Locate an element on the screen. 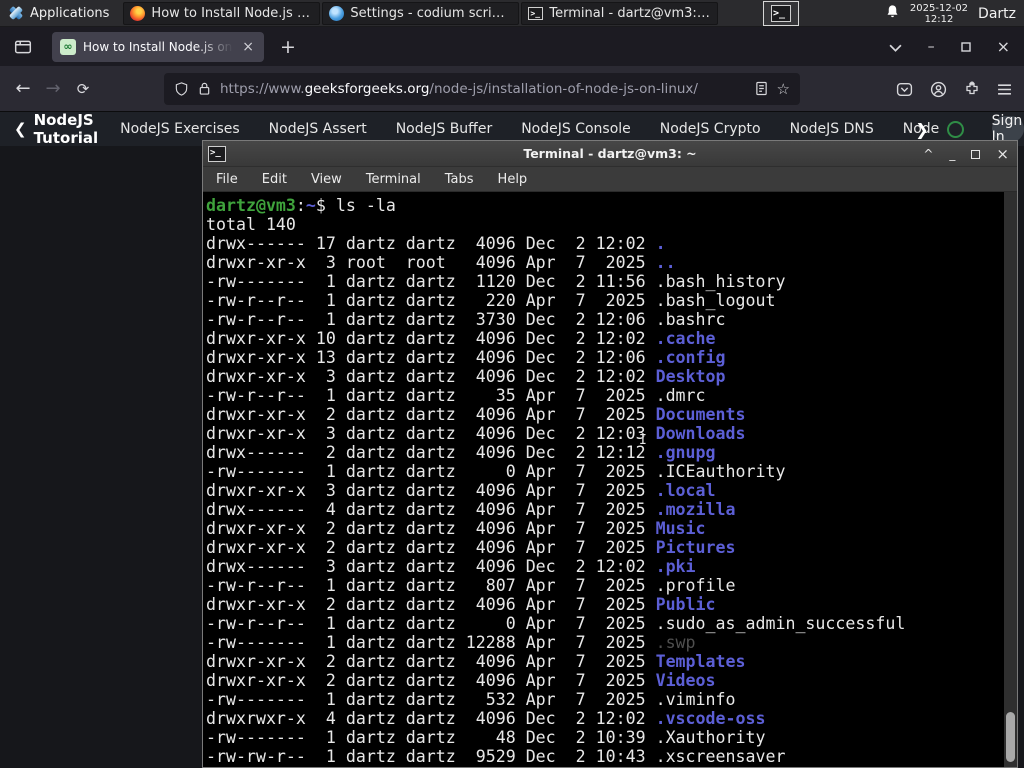 Image resolution: width=1024 pixels, height=768 pixels. mouse-text-cursor: I is located at coordinates (643, 440).